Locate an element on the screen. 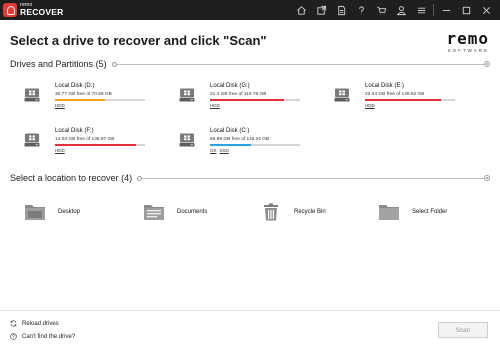  drive-type-label: OS is located at coordinates (213, 150).